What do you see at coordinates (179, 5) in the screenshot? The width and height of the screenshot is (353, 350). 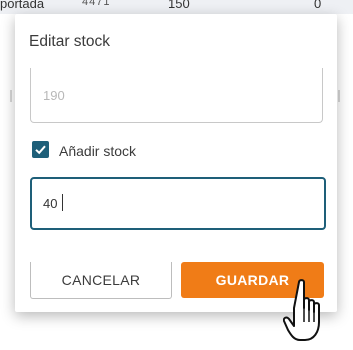 I see `background-cell: 150` at bounding box center [179, 5].